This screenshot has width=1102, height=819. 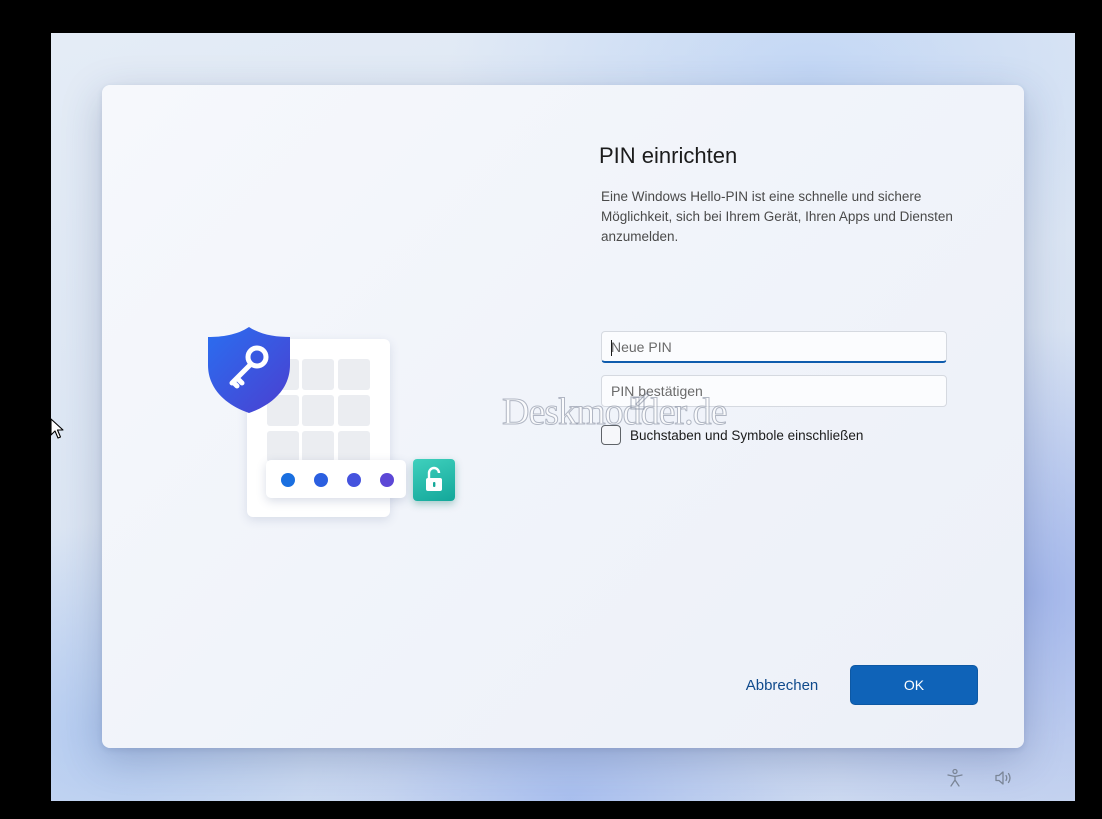 I want to click on watermark-edit-icon, so click(x=640, y=401).